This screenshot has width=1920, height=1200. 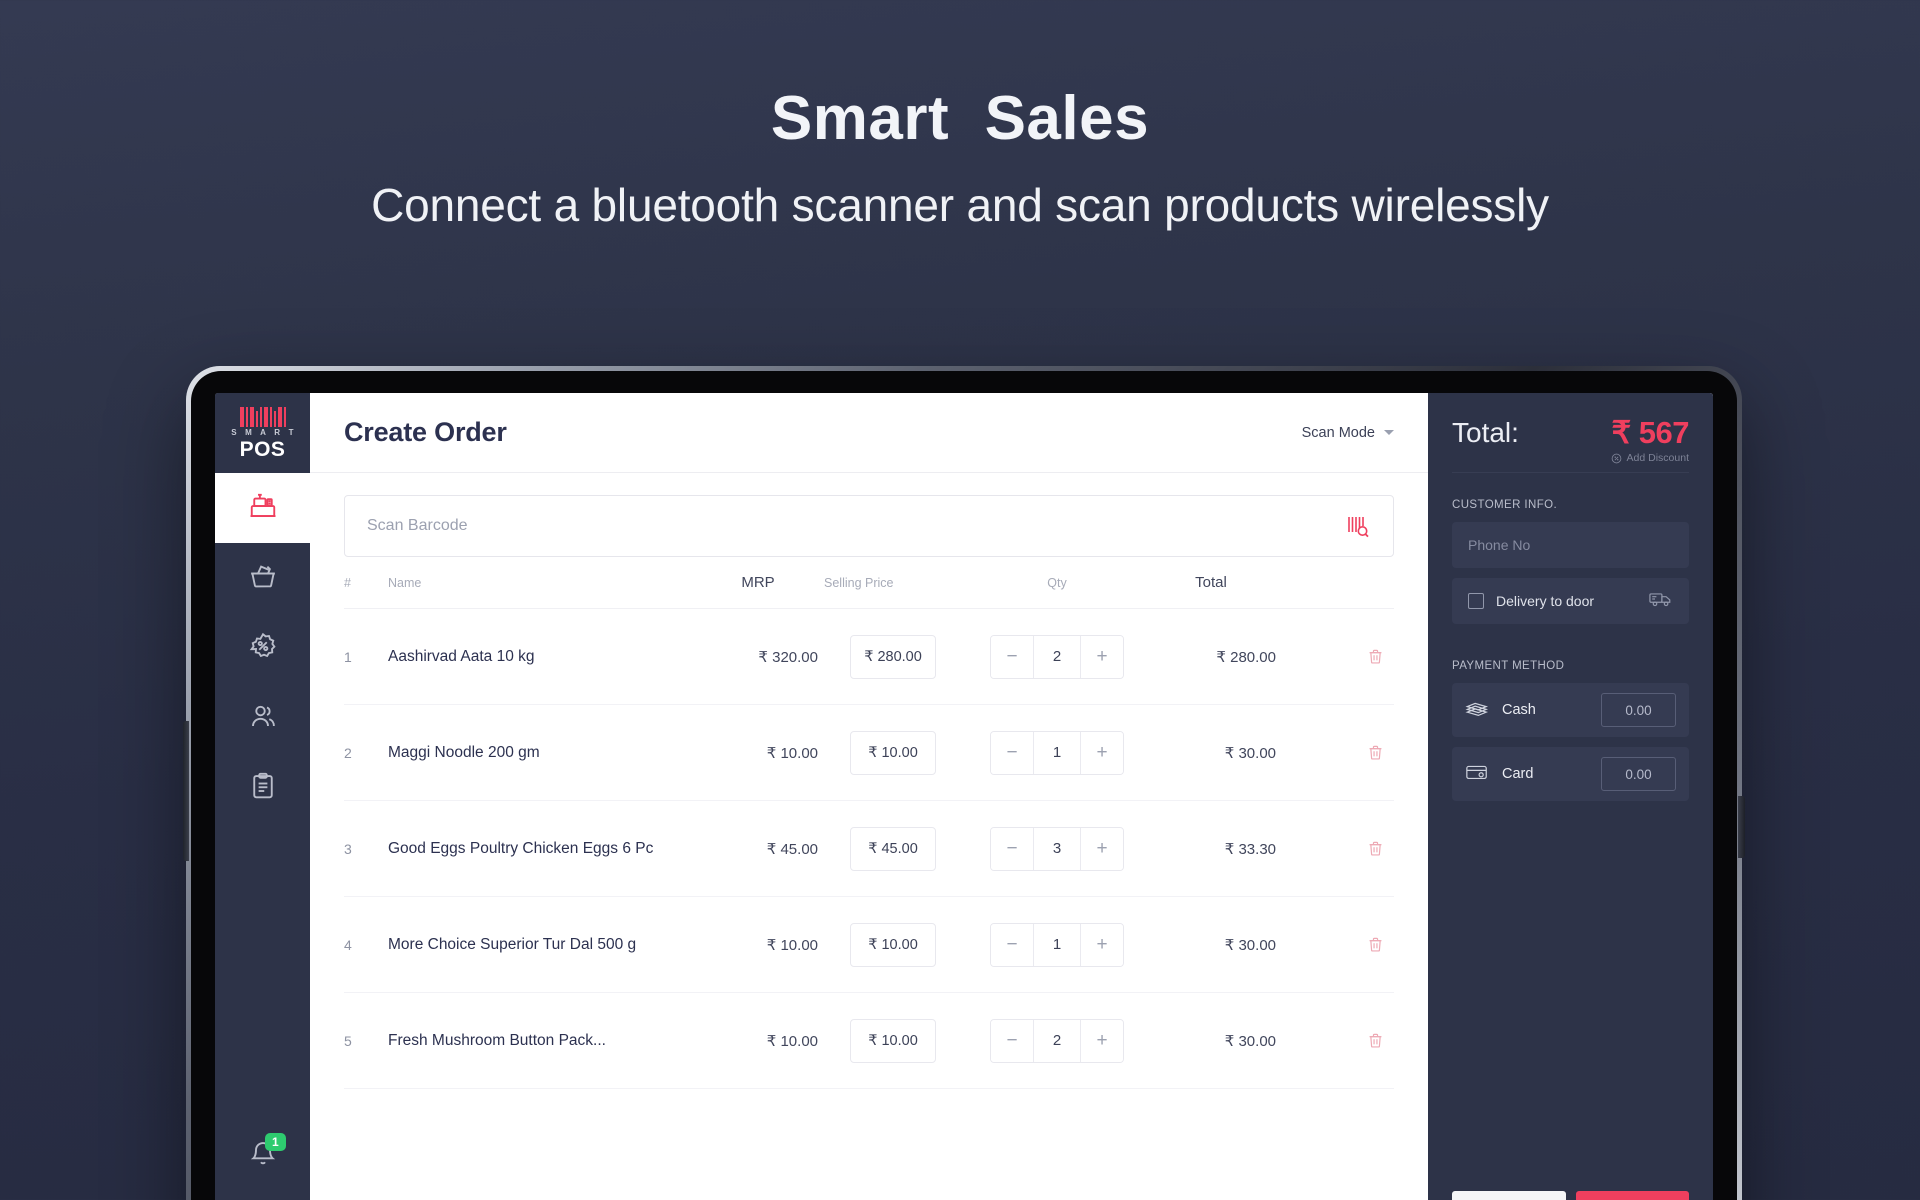 What do you see at coordinates (262, 416) in the screenshot?
I see `barcode-icon` at bounding box center [262, 416].